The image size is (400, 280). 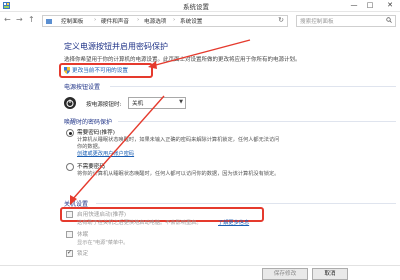 I want to click on maximize-button: □, so click(x=370, y=5).